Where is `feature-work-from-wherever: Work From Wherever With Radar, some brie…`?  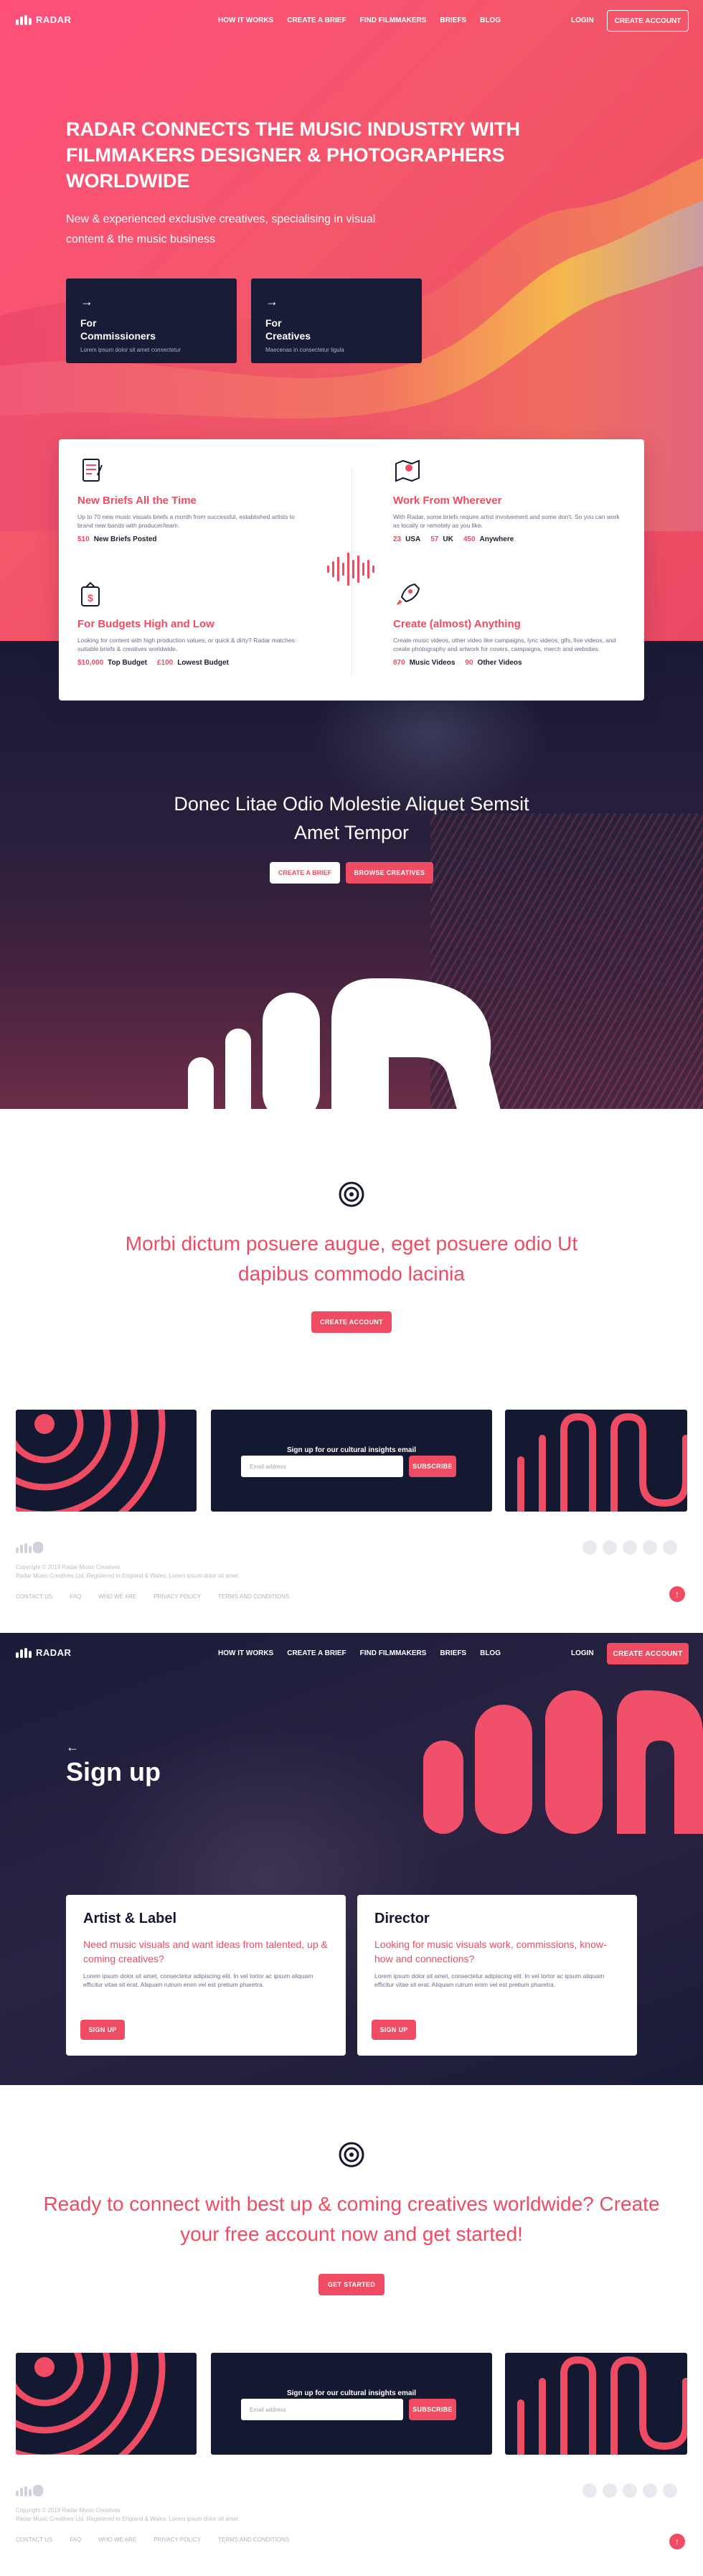 feature-work-from-wherever: Work From Wherever With Radar, some brie… is located at coordinates (515, 499).